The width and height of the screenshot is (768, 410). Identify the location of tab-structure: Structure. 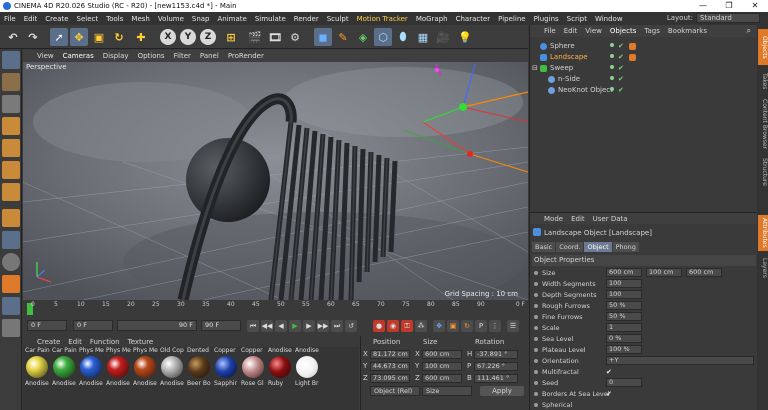
(763, 172).